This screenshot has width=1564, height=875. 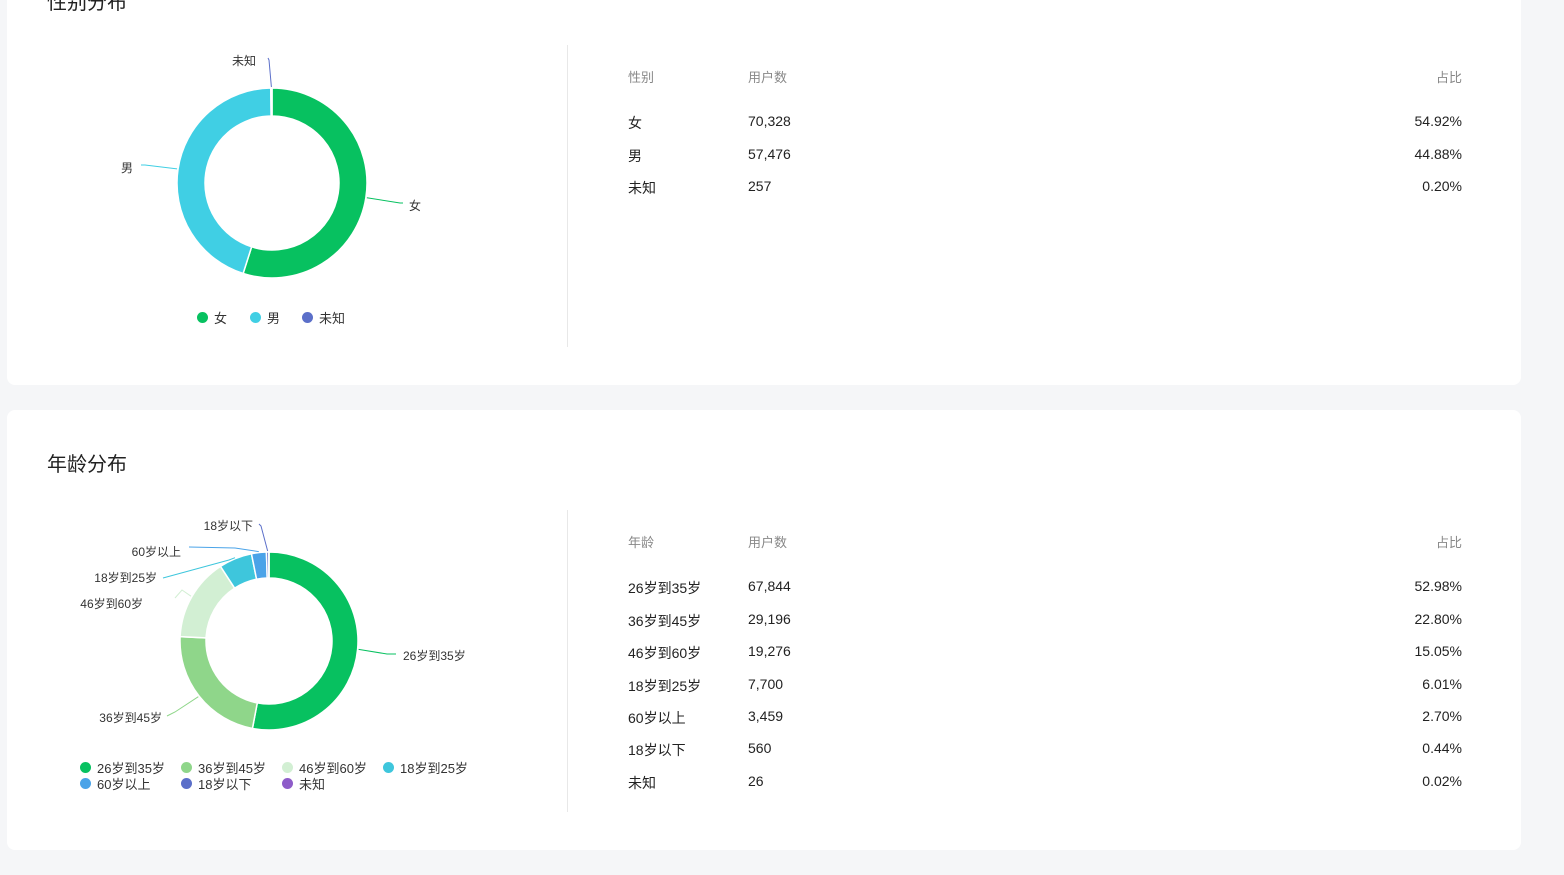 What do you see at coordinates (642, 188) in the screenshot?
I see `gender-cell-label: 未知` at bounding box center [642, 188].